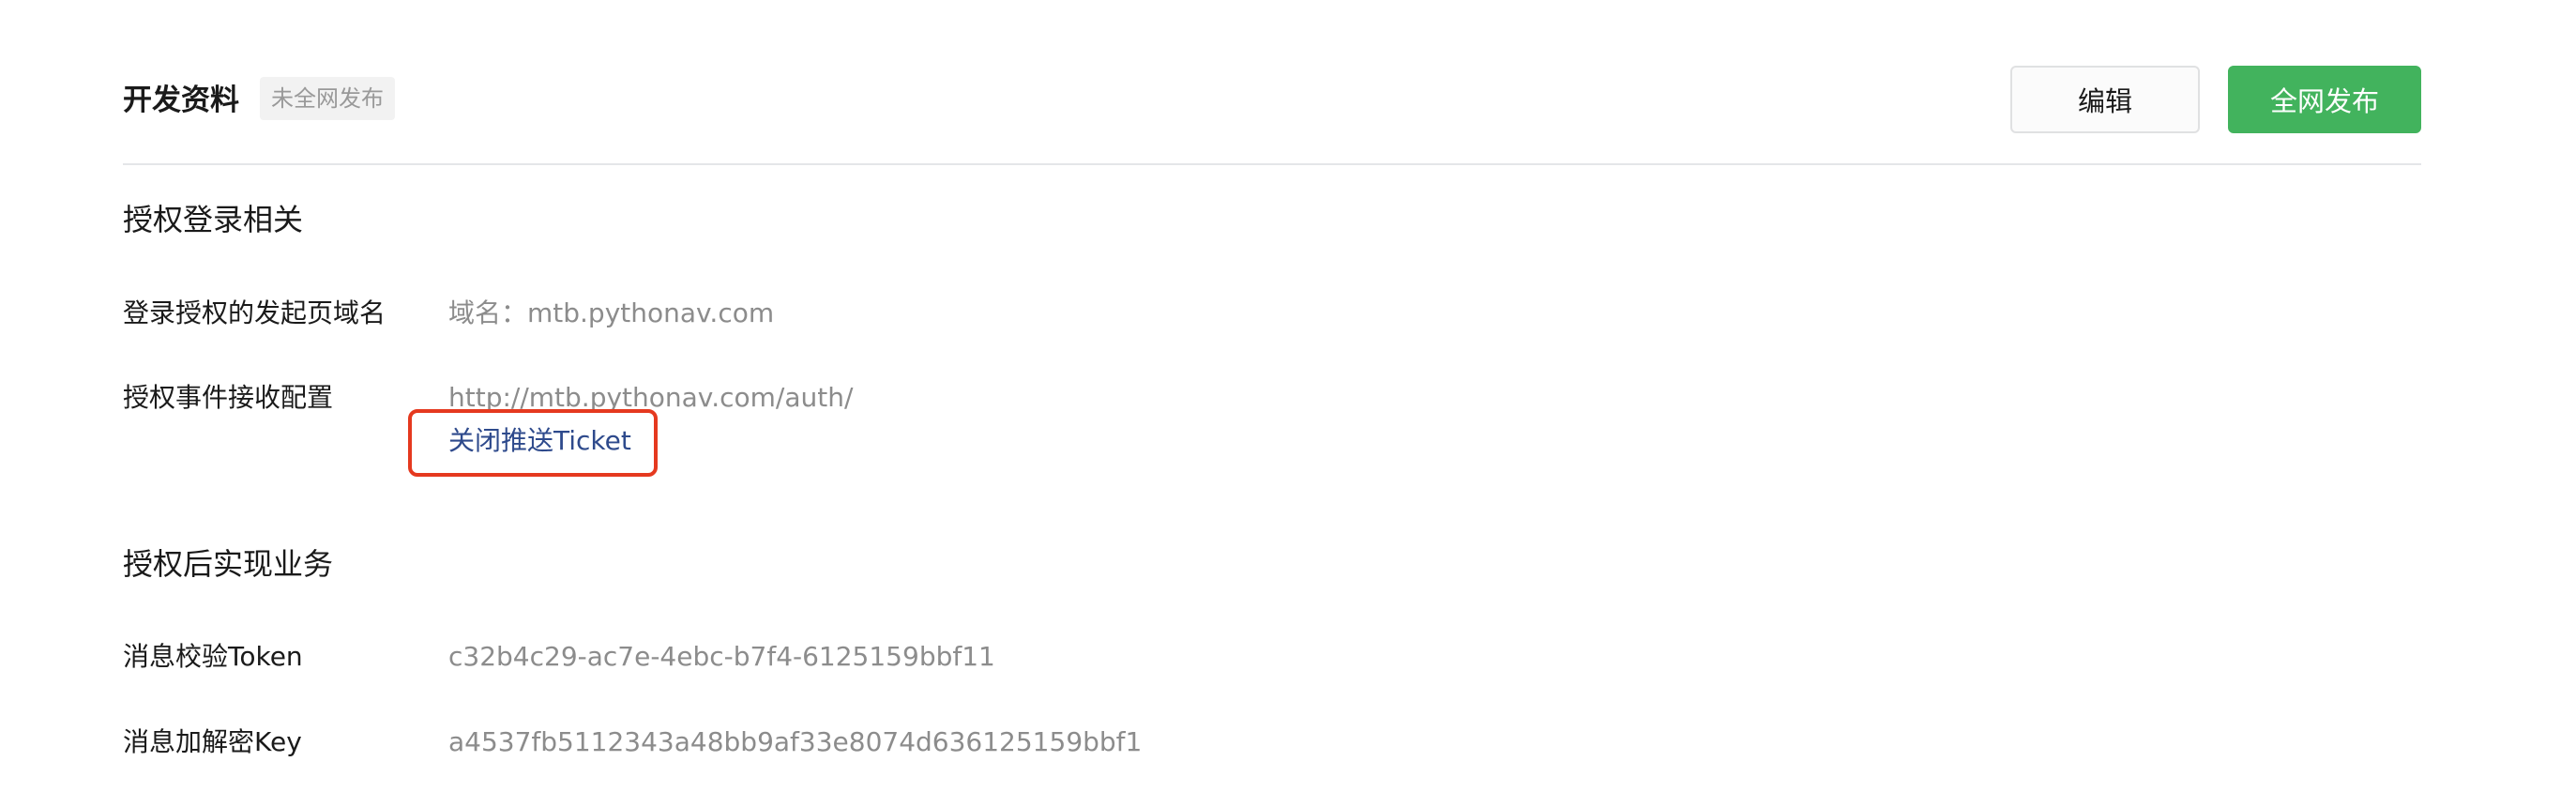  Describe the element at coordinates (722, 657) in the screenshot. I see `token-value: c32b4c29-ac7e-4ebc-b7f4-6125159bbf11` at that location.